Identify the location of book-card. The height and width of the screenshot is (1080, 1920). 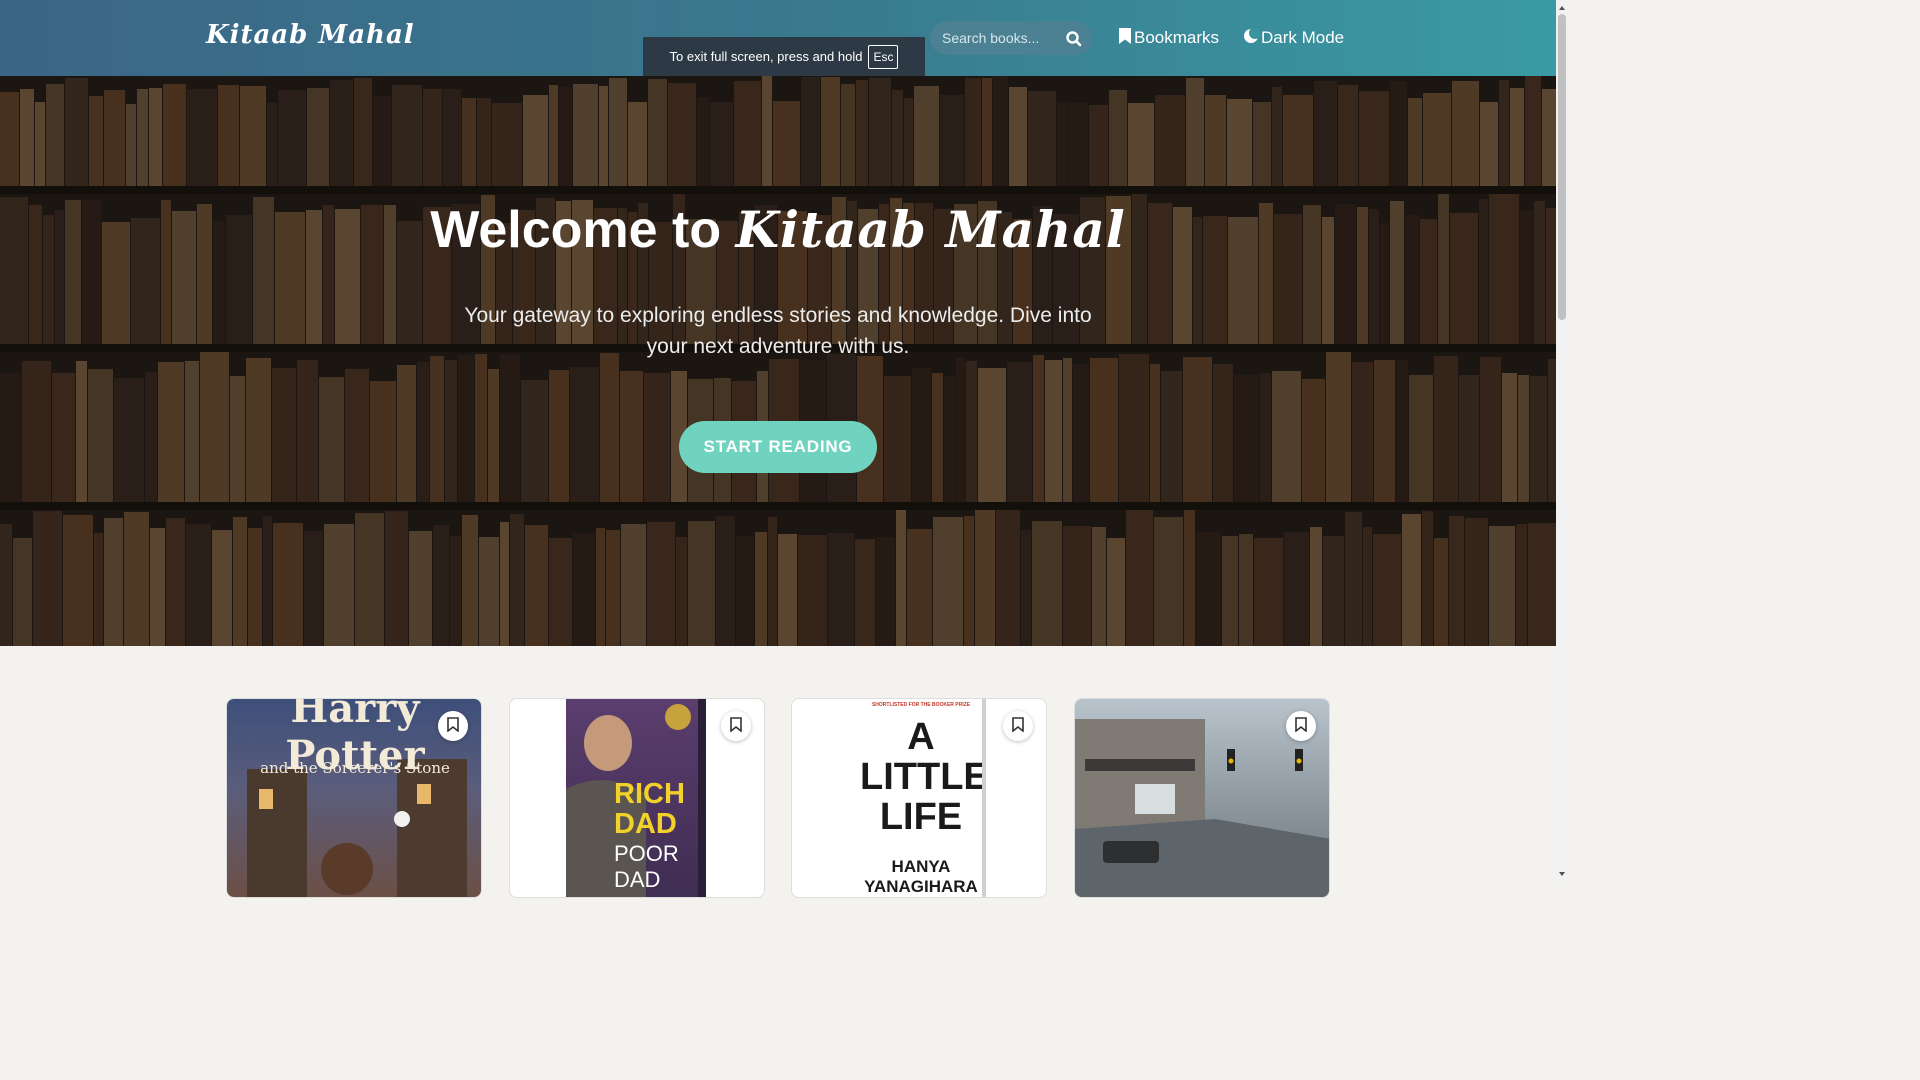
(1202, 798).